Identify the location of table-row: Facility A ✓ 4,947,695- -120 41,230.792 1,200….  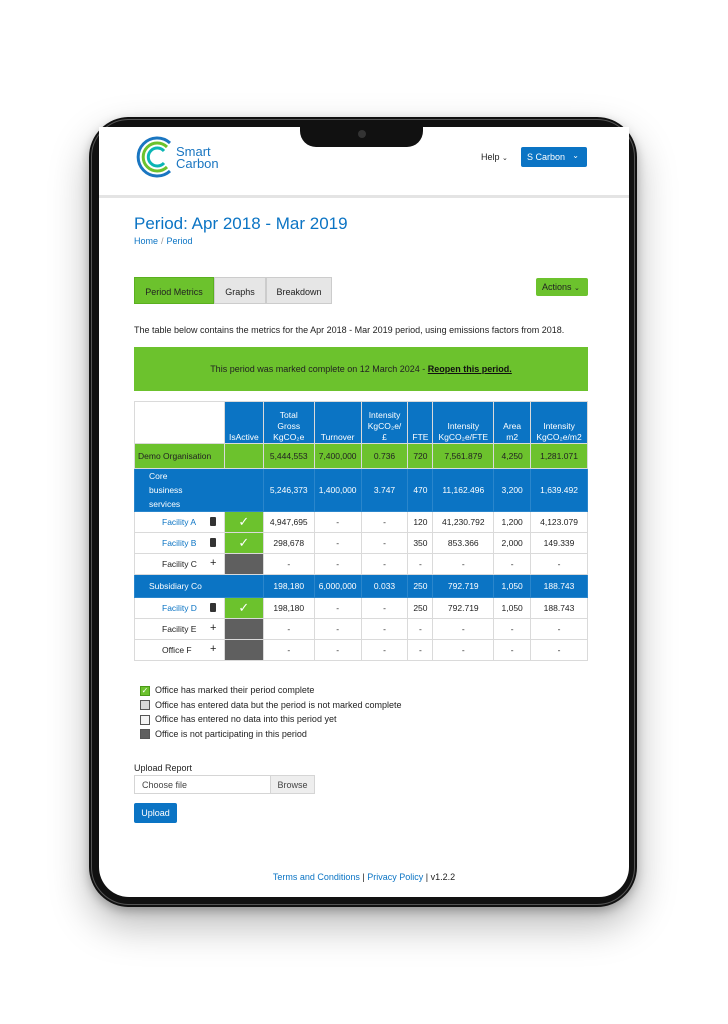
(361, 522).